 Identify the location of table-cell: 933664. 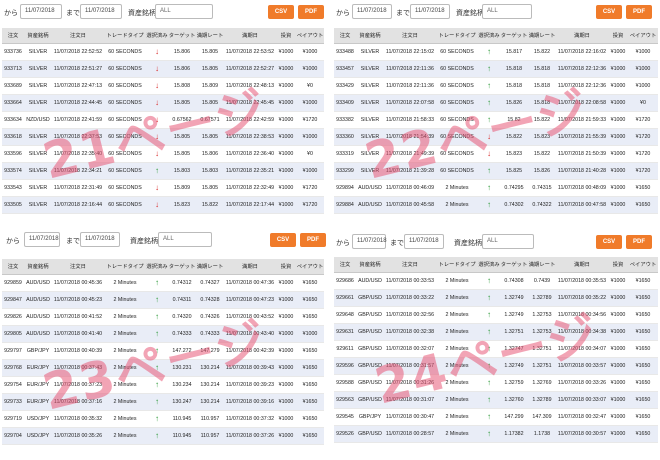
(13, 103).